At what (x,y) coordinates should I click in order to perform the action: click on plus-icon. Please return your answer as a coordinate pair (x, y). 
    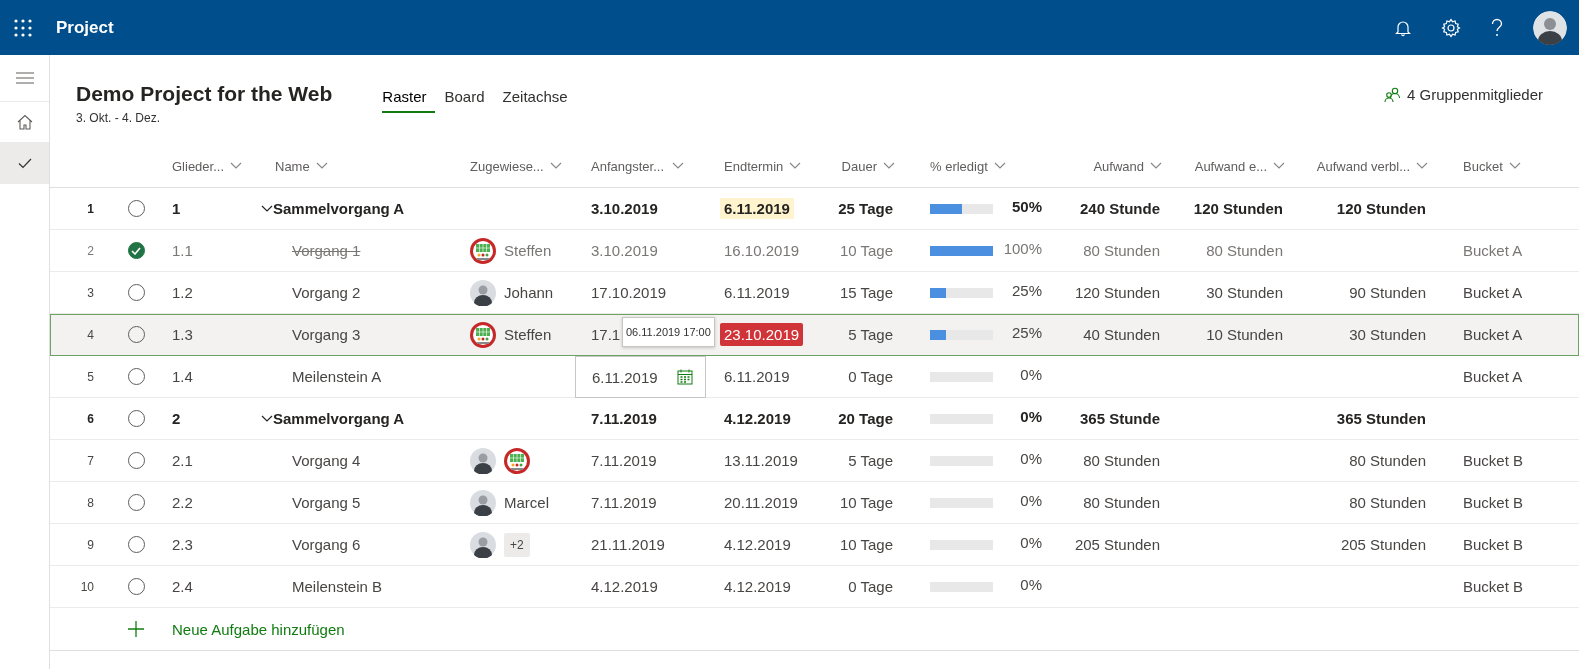
    Looking at the image, I should click on (136, 629).